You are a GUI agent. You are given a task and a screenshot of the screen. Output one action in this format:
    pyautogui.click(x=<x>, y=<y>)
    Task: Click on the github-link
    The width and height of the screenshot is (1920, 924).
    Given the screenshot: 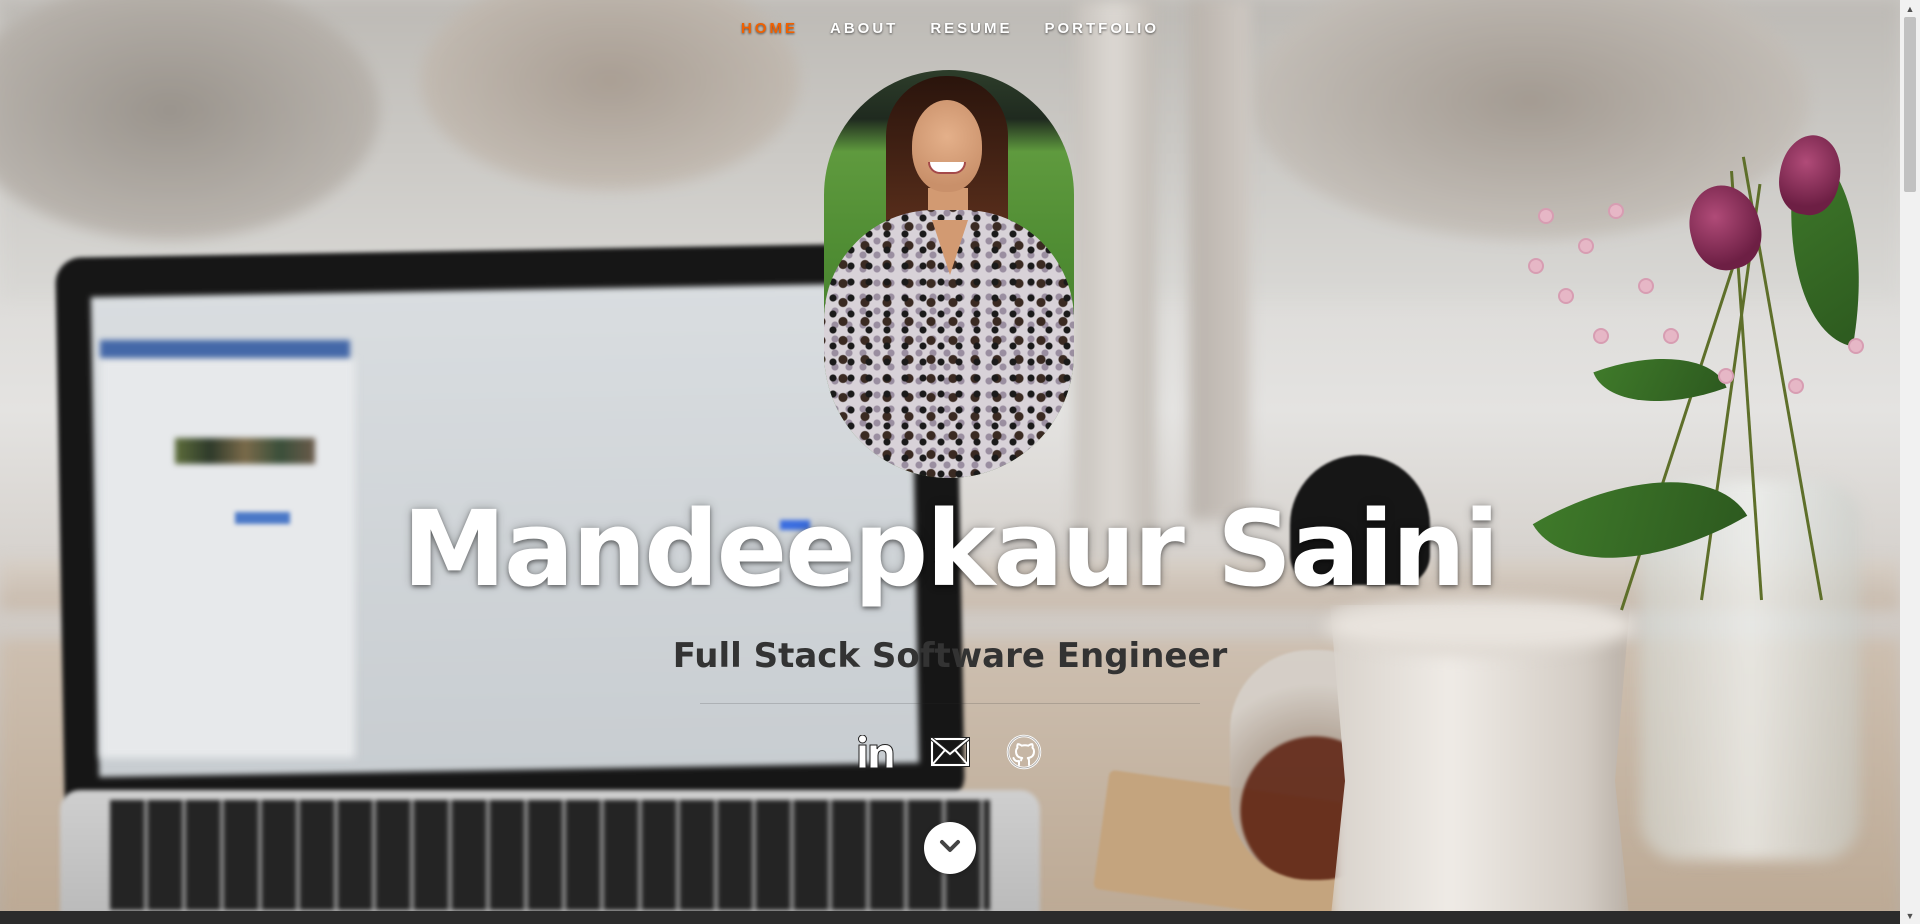 What is the action you would take?
    pyautogui.click(x=1024, y=752)
    